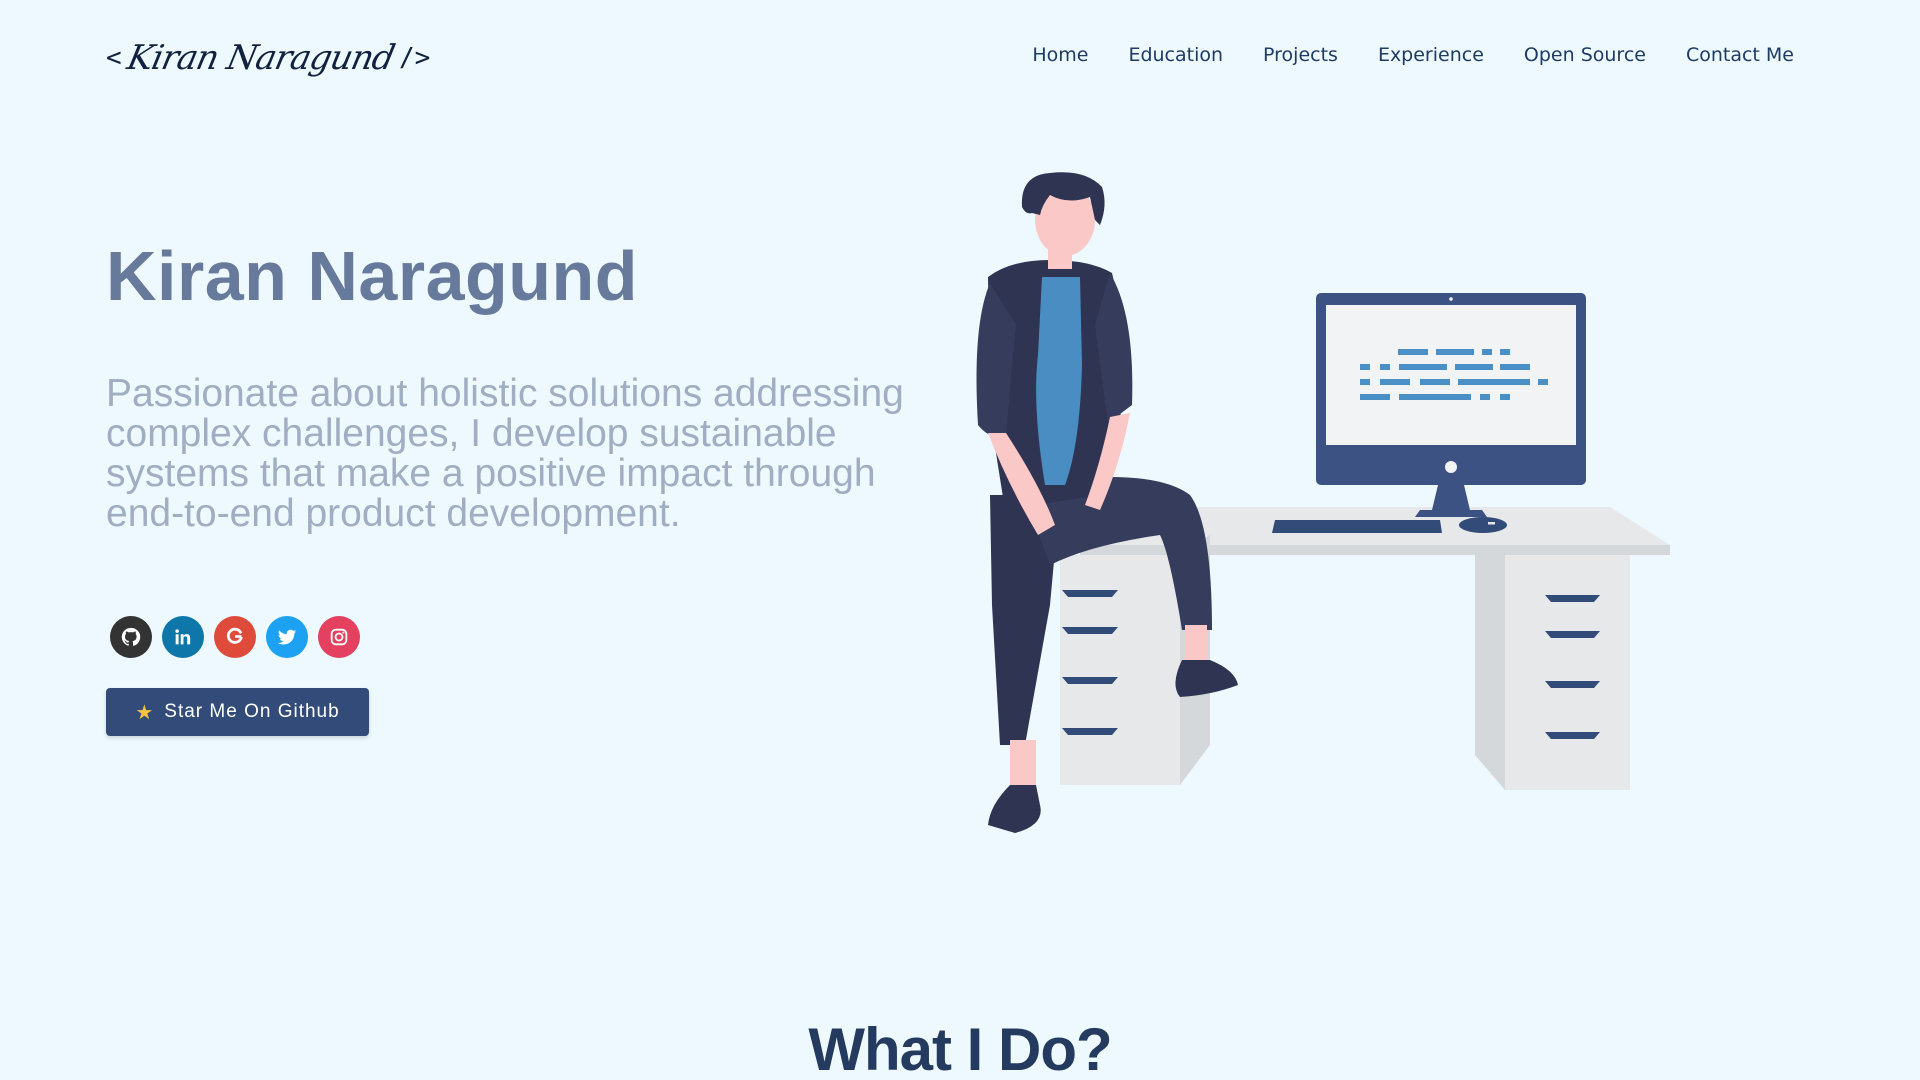 Image resolution: width=1920 pixels, height=1080 pixels. I want to click on logo-open-bracket: <, so click(114, 58).